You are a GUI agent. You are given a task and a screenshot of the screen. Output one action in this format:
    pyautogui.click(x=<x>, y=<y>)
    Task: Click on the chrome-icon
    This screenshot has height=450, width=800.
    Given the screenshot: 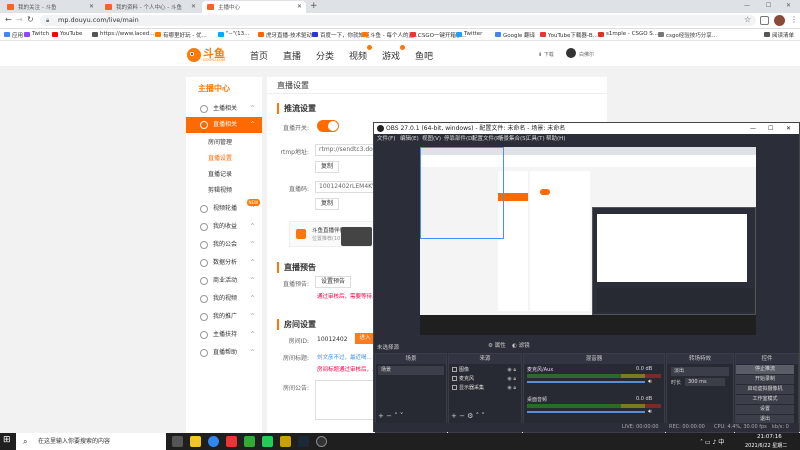 What is the action you would take?
    pyautogui.click(x=213, y=441)
    